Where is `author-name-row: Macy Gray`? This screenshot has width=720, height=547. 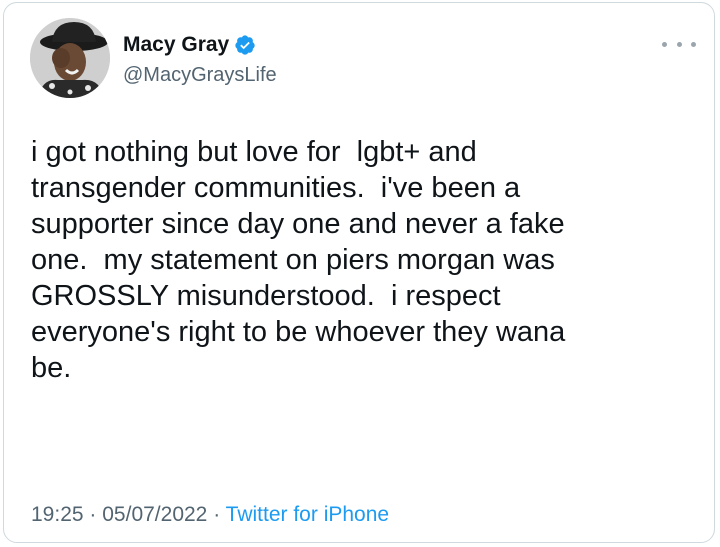
author-name-row: Macy Gray is located at coordinates (189, 45).